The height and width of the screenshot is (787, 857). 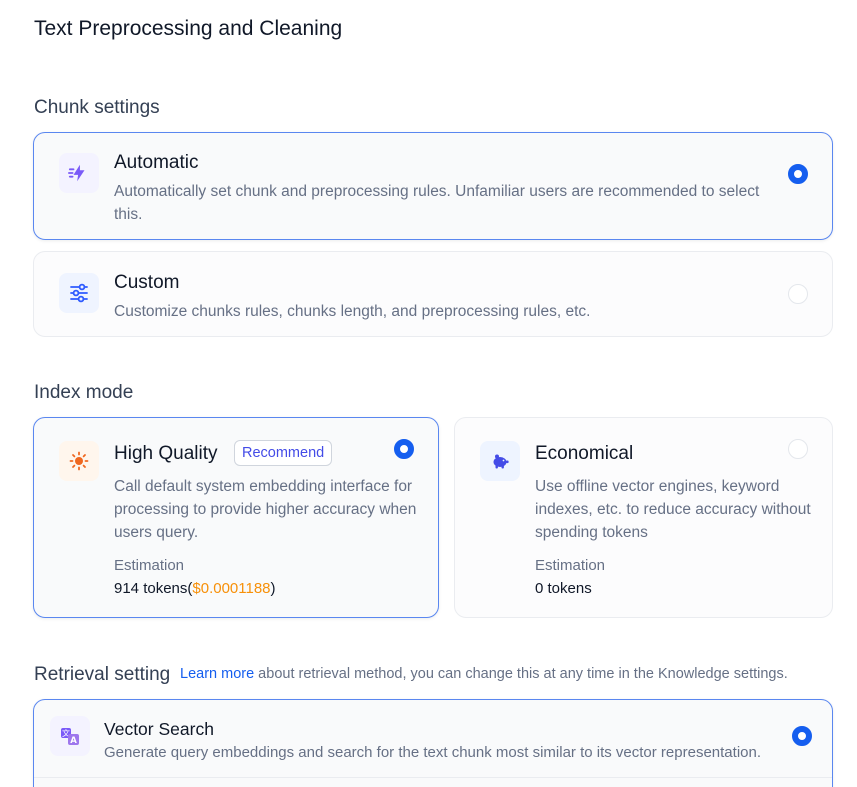 I want to click on recommend-badge: Recommend, so click(x=283, y=453).